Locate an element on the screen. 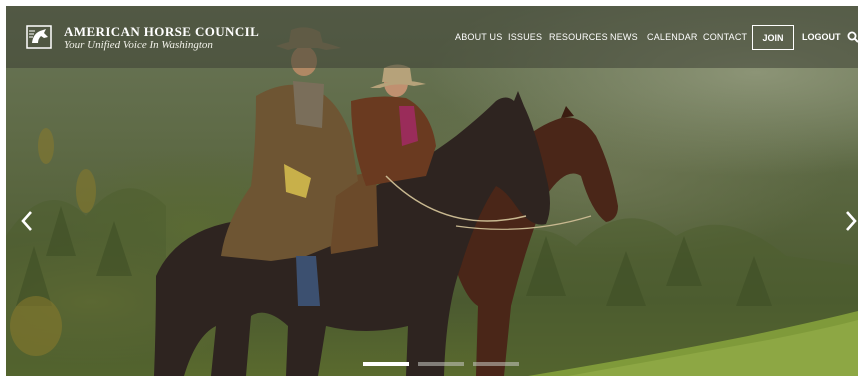 Image resolution: width=864 pixels, height=379 pixels. search-icon is located at coordinates (852, 37).